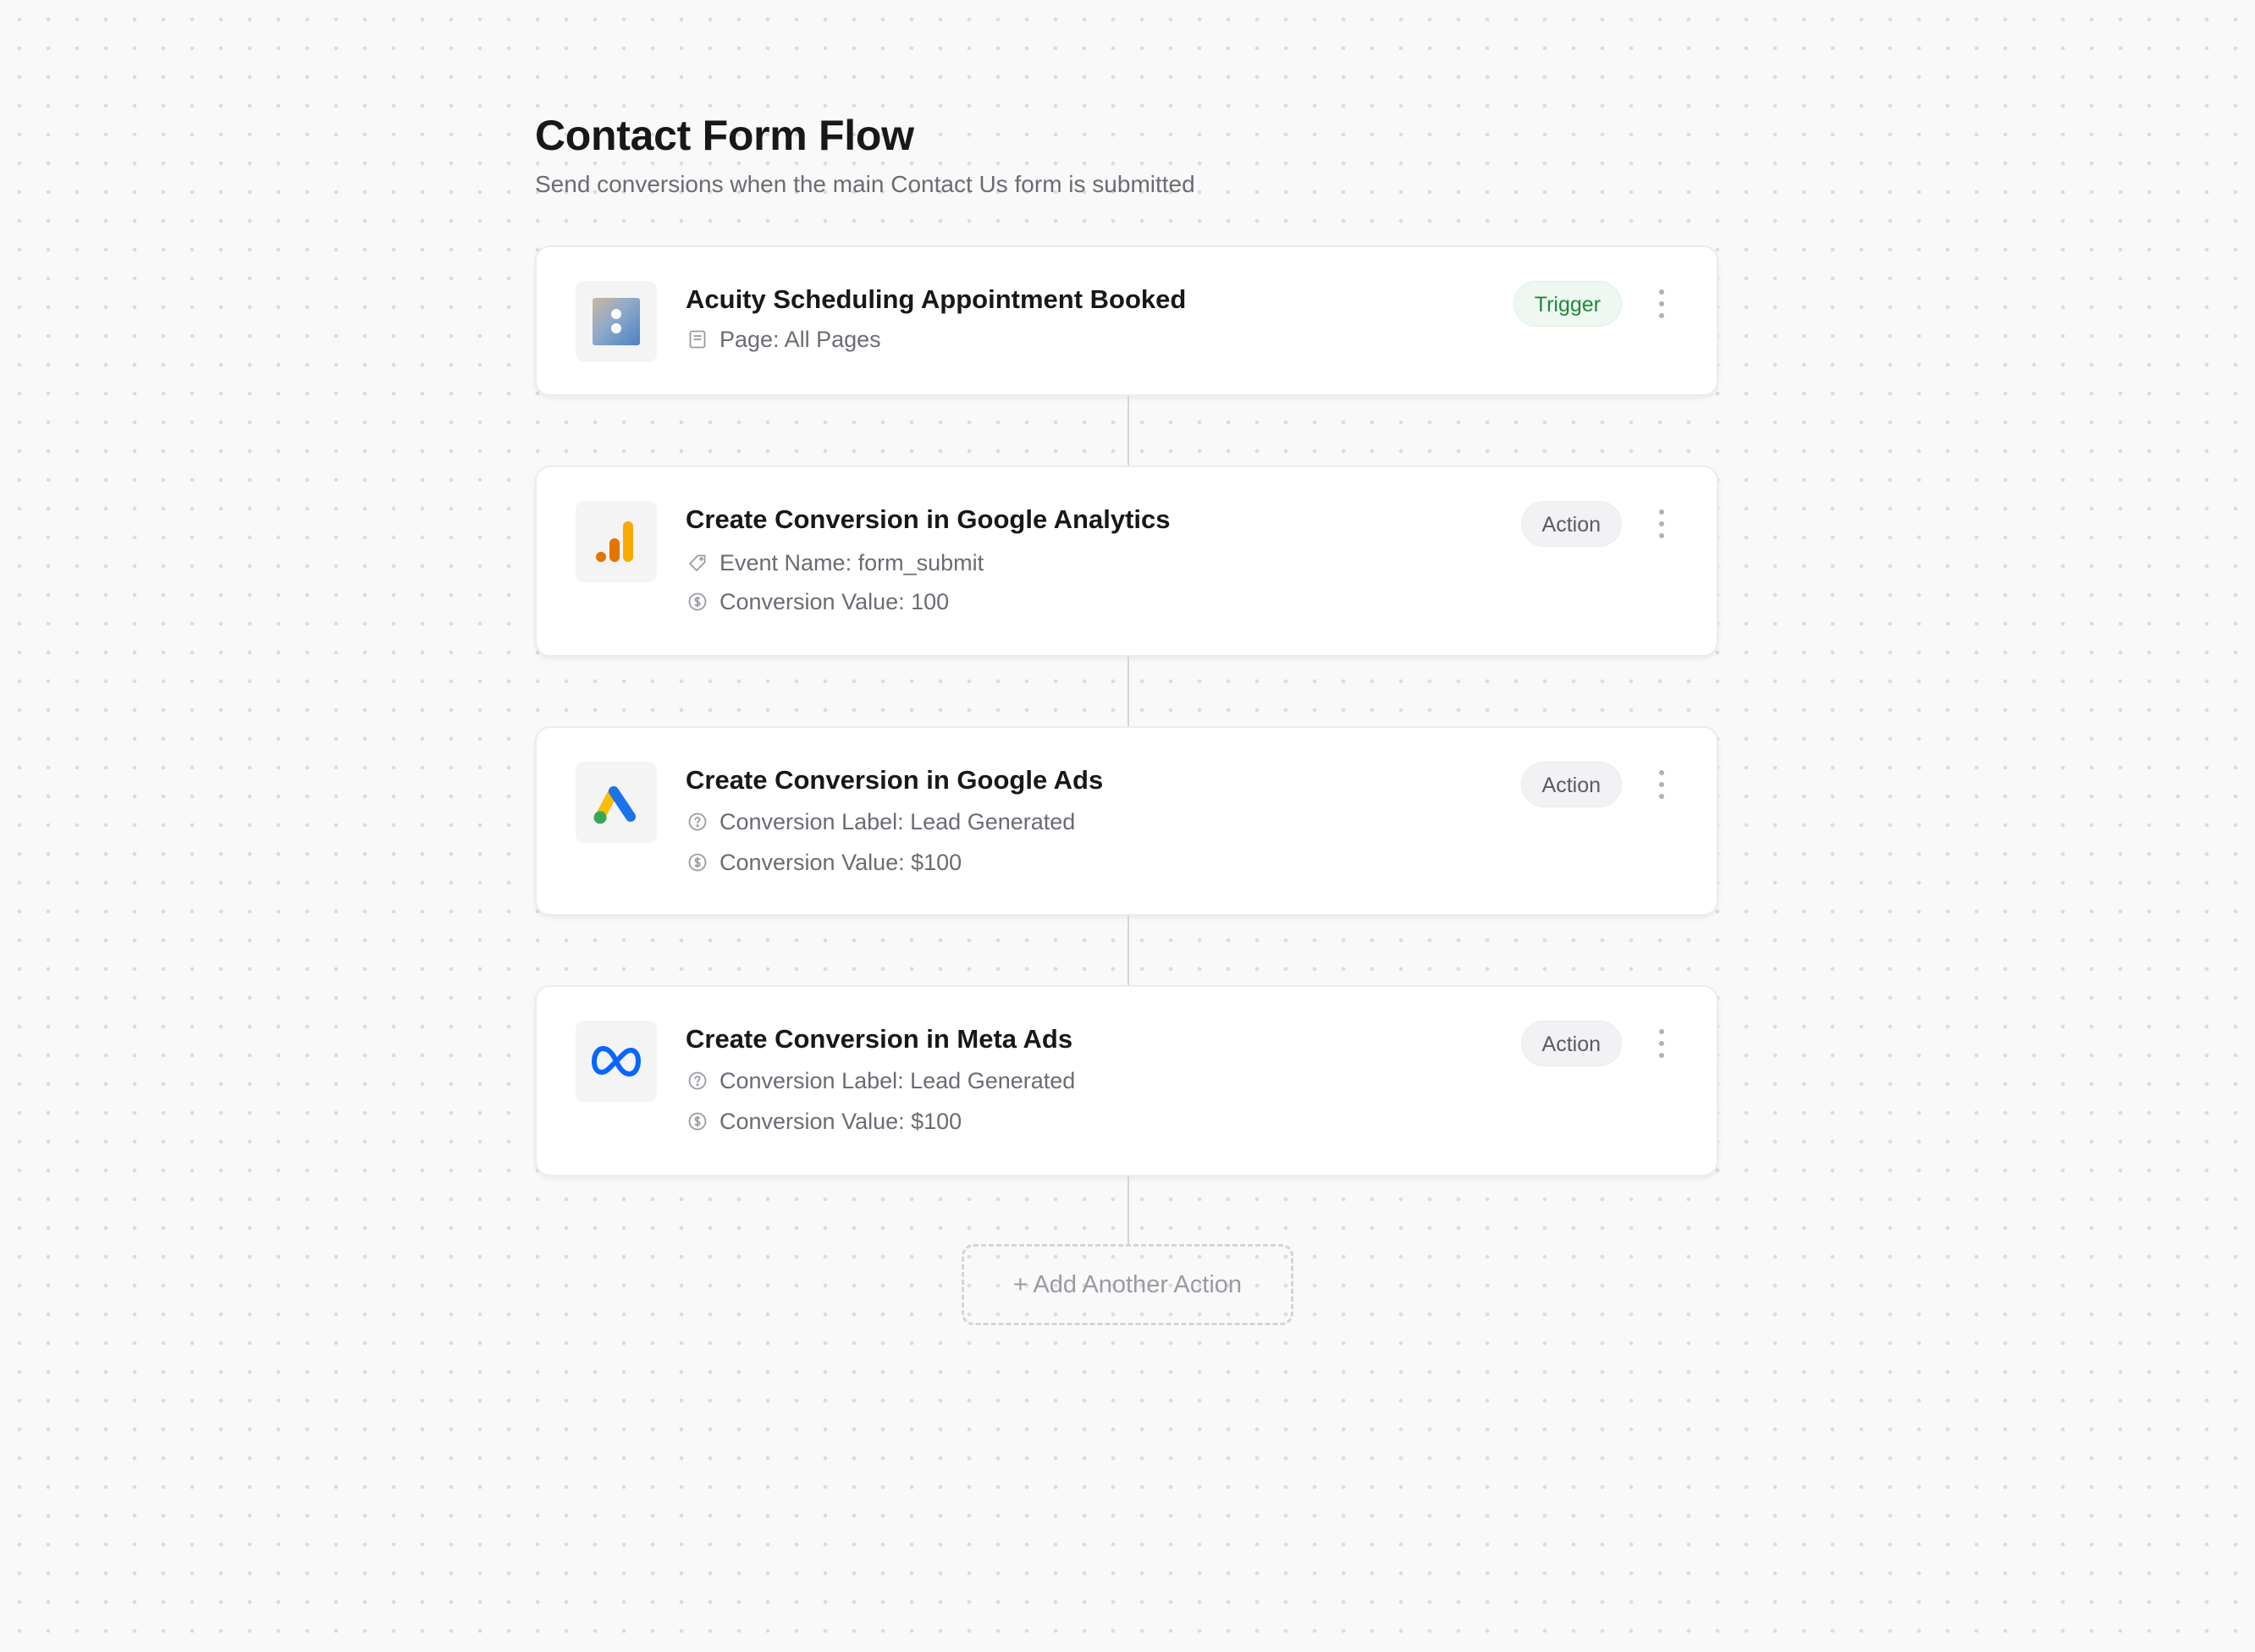  Describe the element at coordinates (697, 563) in the screenshot. I see `tag-icon` at that location.